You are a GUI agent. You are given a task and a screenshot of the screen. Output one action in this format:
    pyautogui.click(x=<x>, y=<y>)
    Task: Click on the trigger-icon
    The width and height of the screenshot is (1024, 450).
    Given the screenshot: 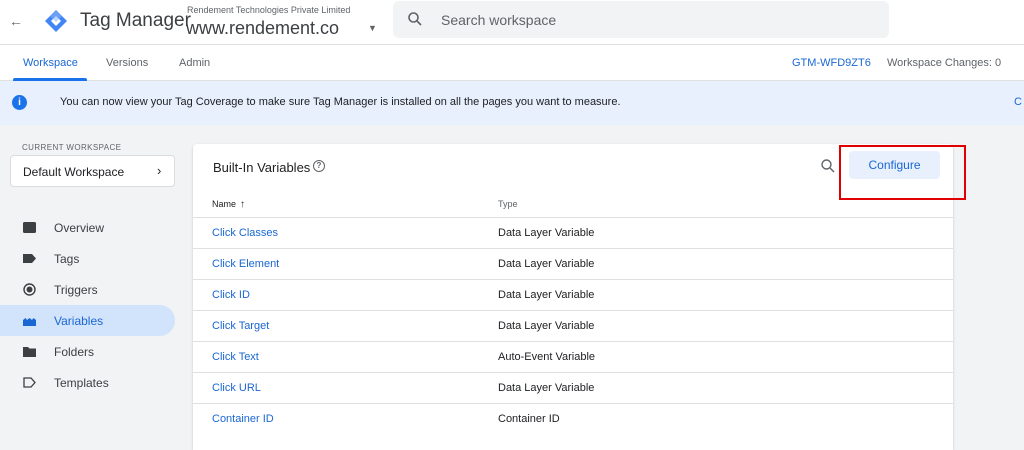 What is the action you would take?
    pyautogui.click(x=29, y=289)
    